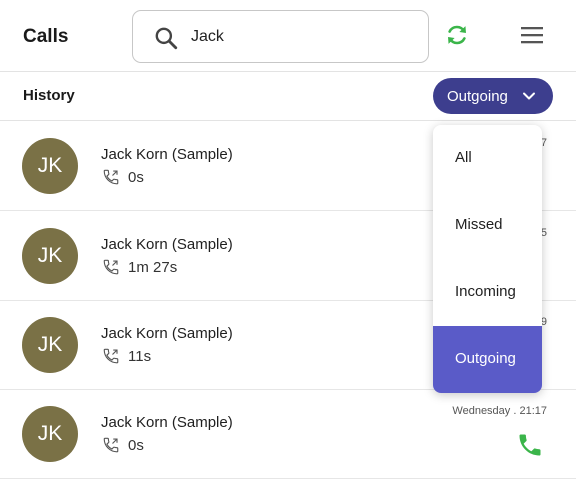 Image resolution: width=576 pixels, height=496 pixels. Describe the element at coordinates (46, 36) in the screenshot. I see `page-title: Calls` at that location.